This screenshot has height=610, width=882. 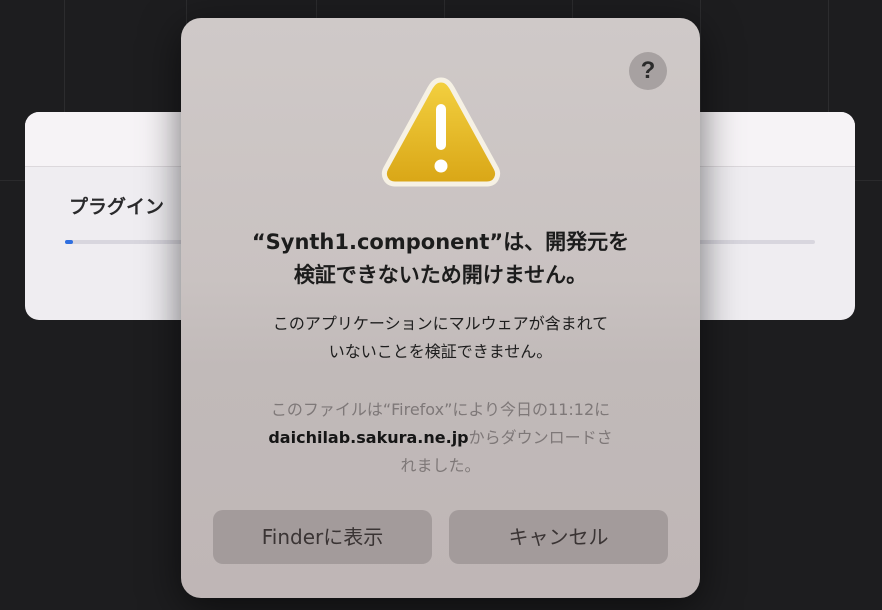 What do you see at coordinates (69, 242) in the screenshot?
I see `progress-fill` at bounding box center [69, 242].